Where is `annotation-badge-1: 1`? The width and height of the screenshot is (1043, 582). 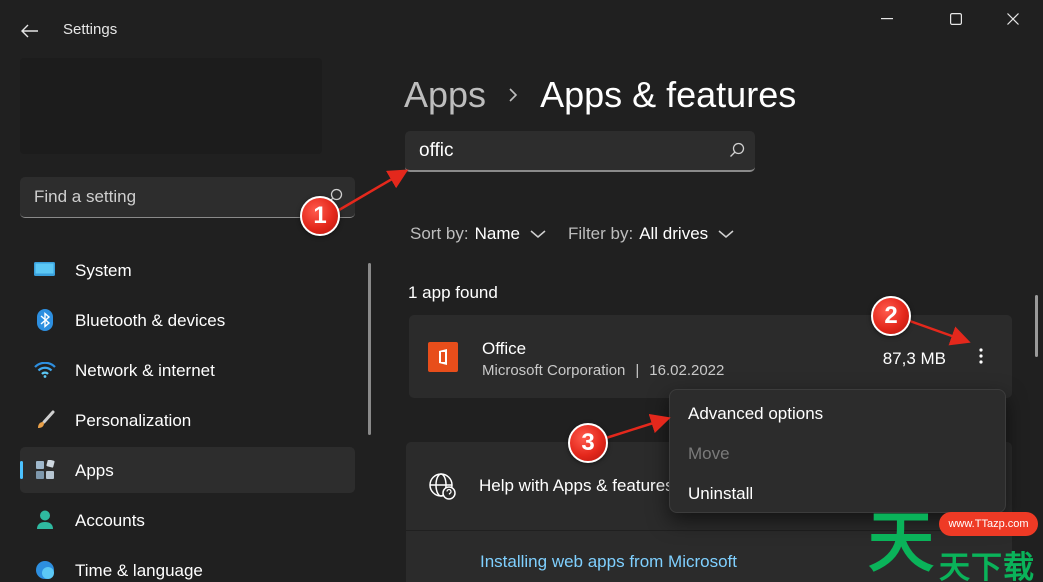
annotation-badge-1: 1 is located at coordinates (320, 216).